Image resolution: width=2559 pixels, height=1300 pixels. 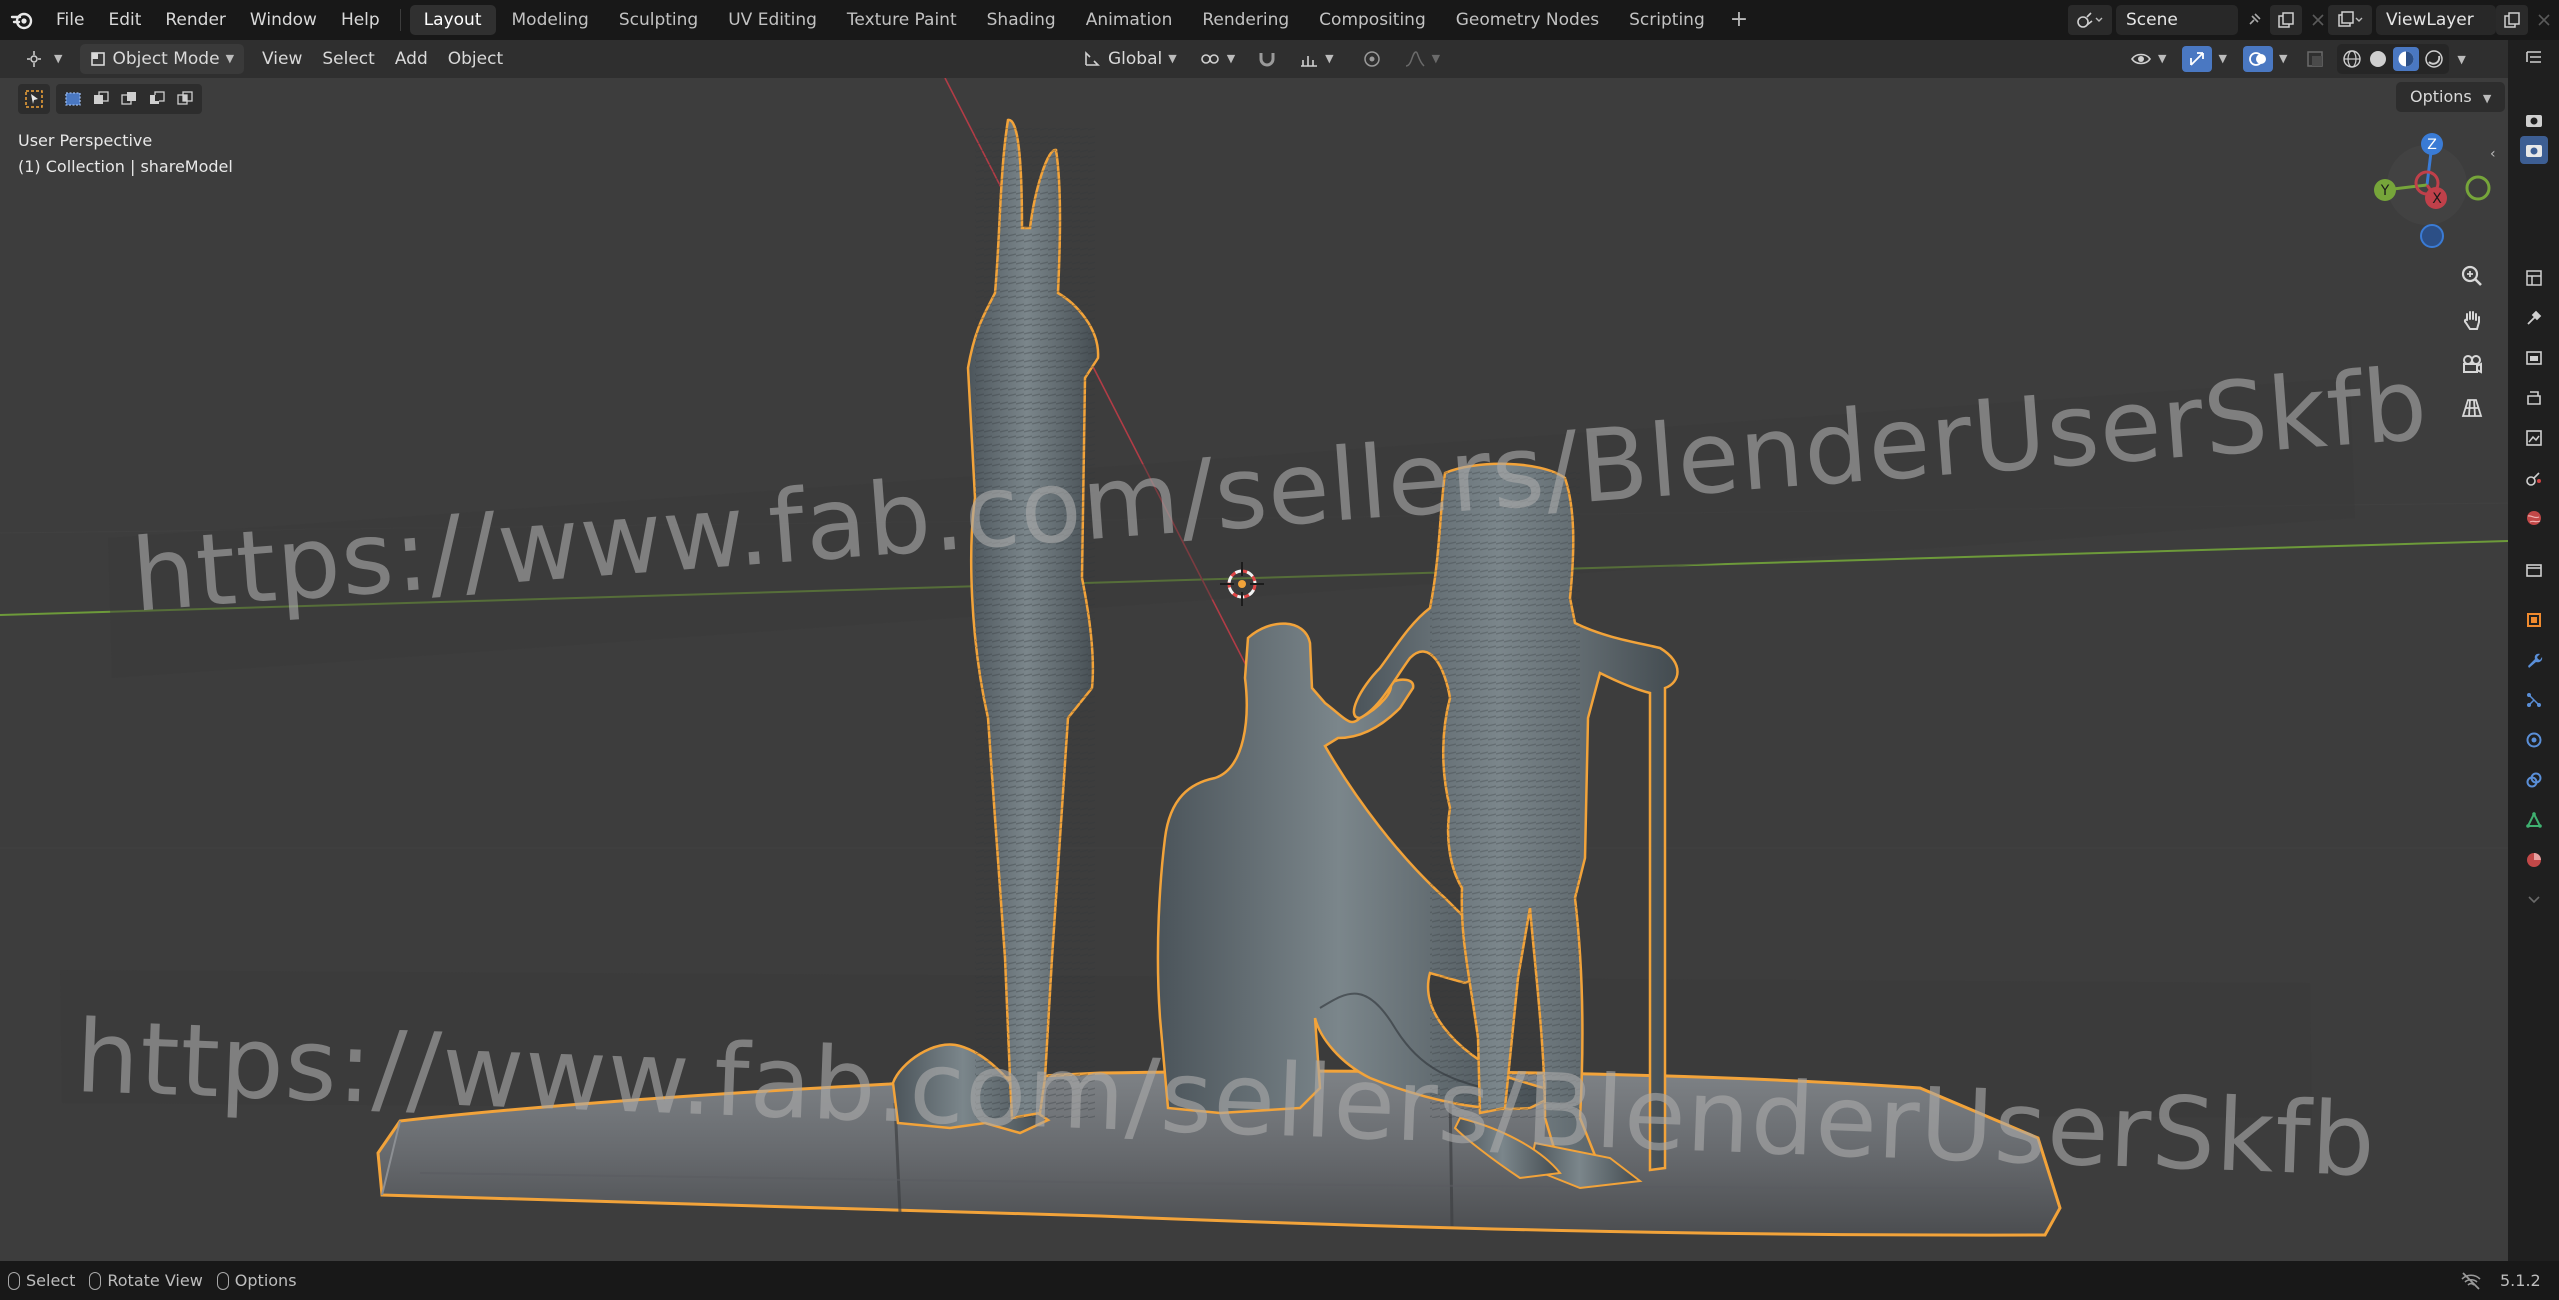 I want to click on xray-toggle, so click(x=2315, y=59).